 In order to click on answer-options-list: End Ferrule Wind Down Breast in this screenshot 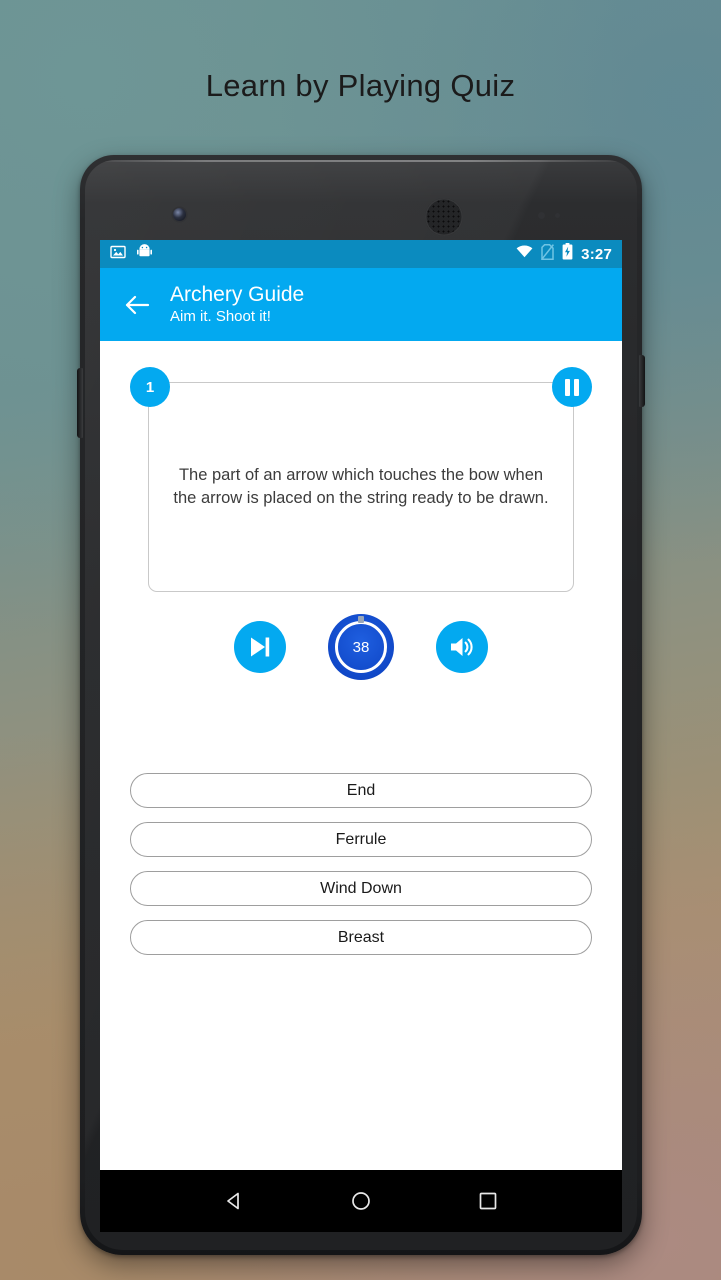, I will do `click(361, 864)`.